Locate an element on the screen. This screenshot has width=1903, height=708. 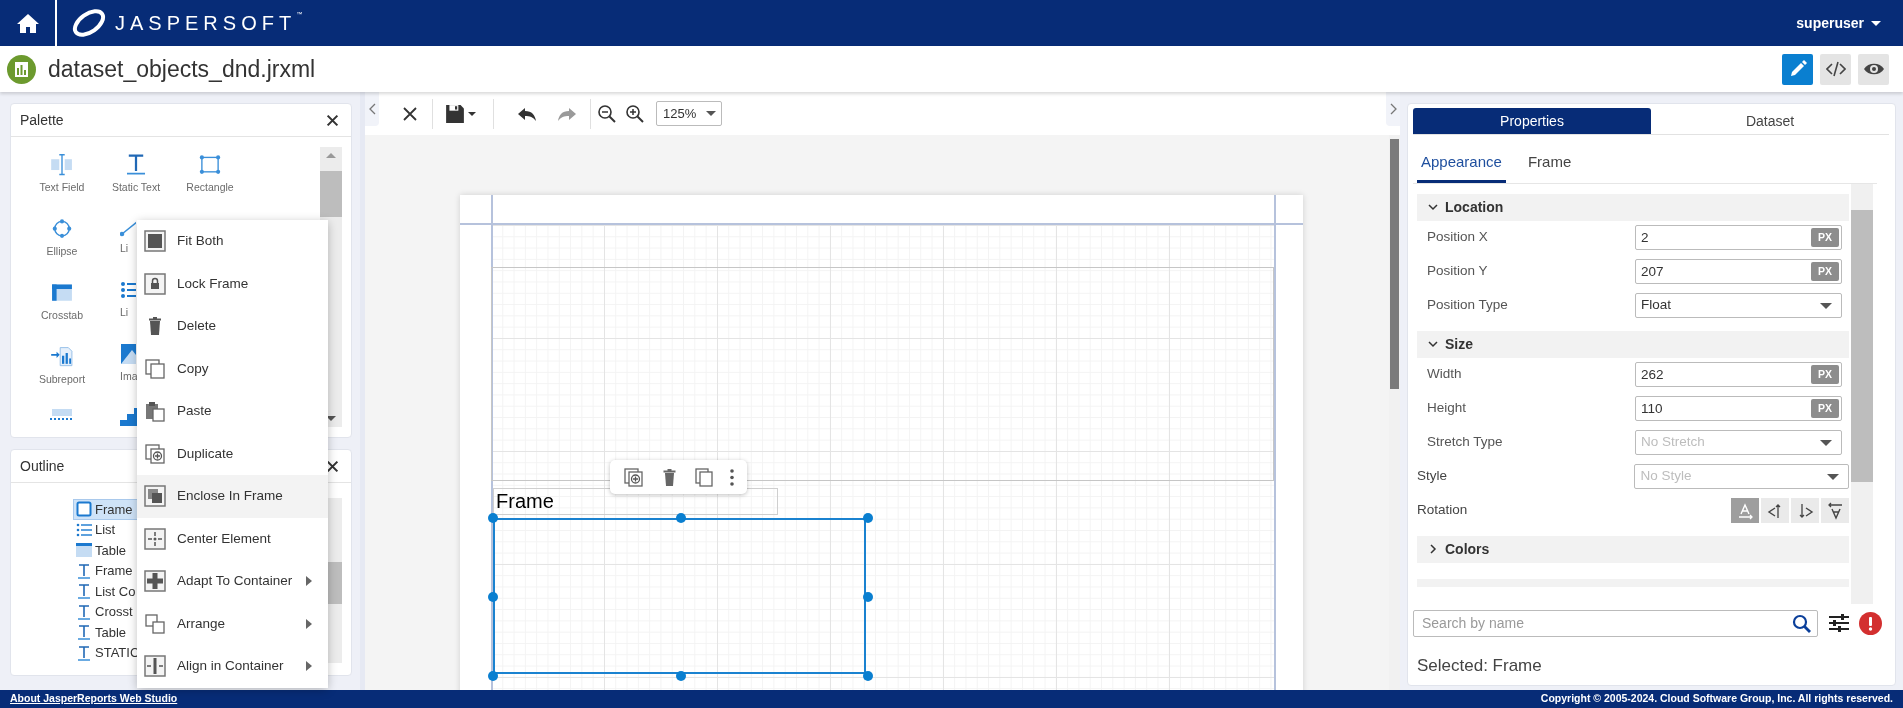
code-icon is located at coordinates (1835, 69).